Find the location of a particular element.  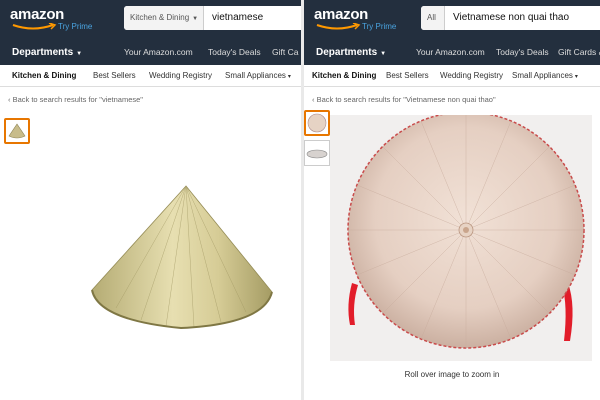

hat-top-view-thumb-icon is located at coordinates (317, 123).